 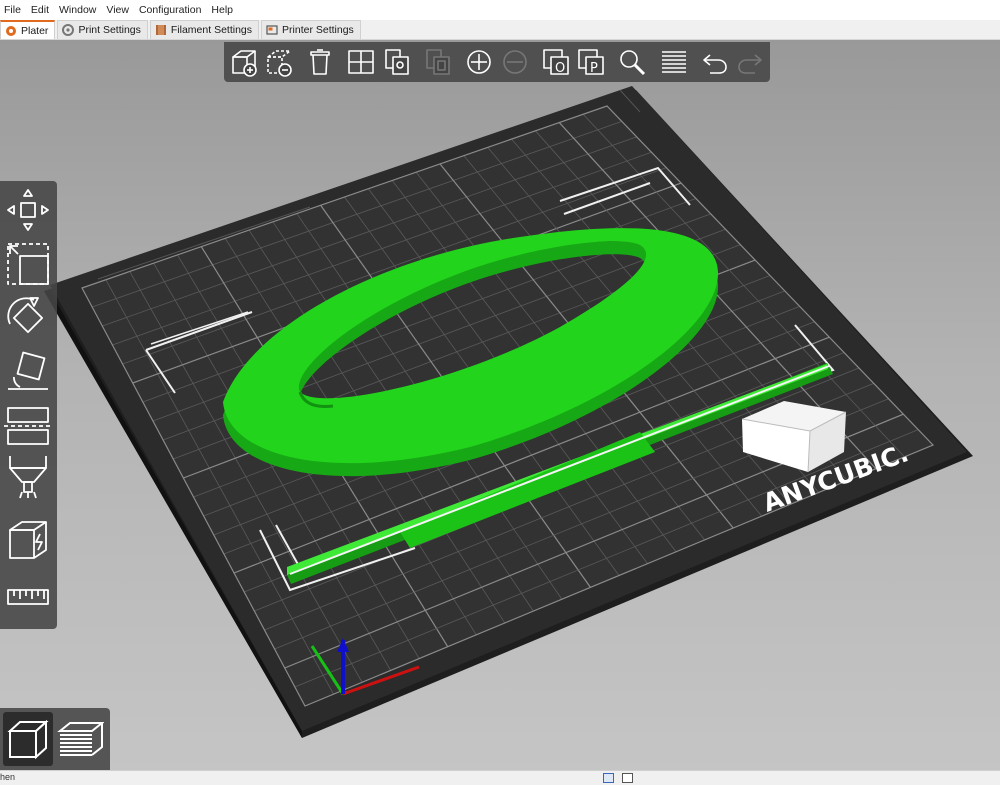 I want to click on measure-tool-button, so click(x=28, y=598).